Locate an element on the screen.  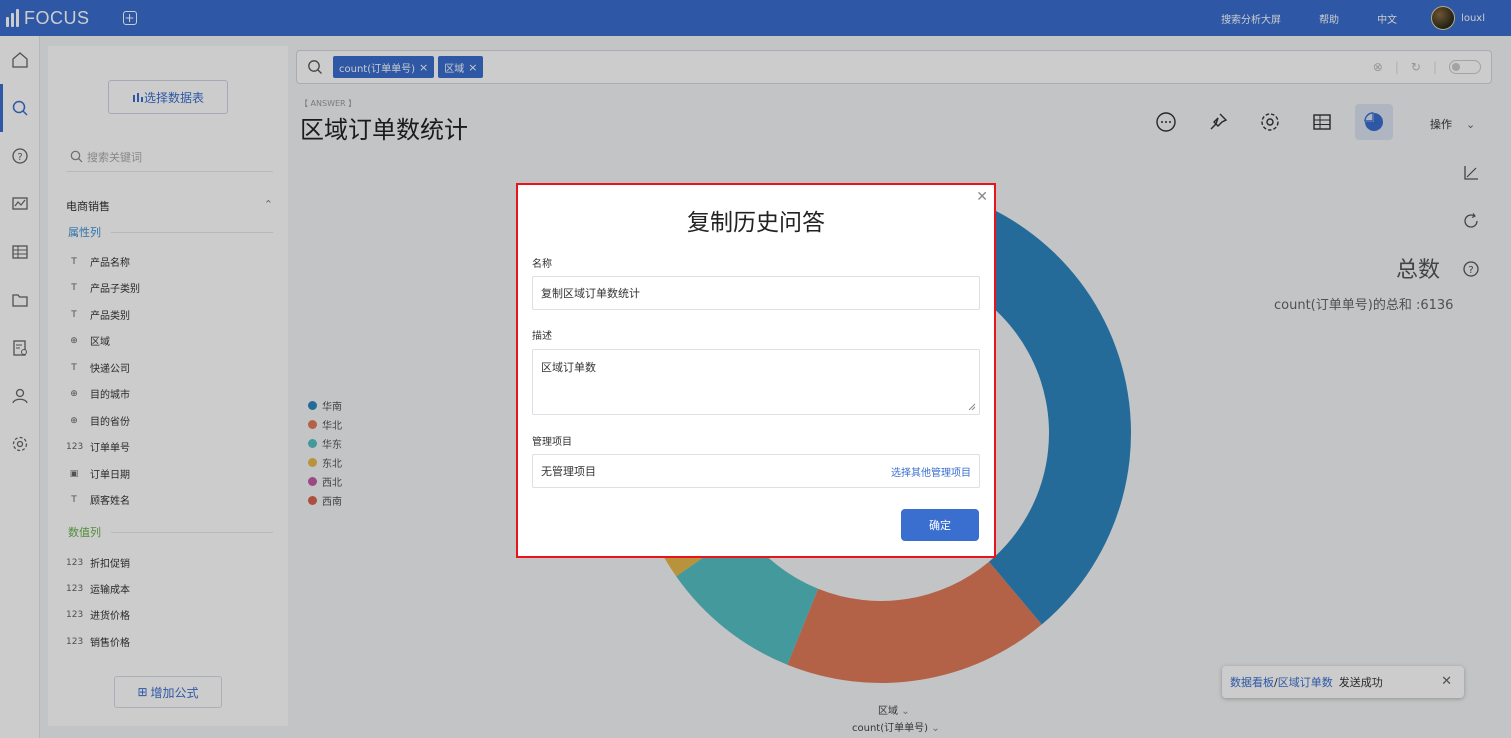
choose-project-link: 选择其他管理项目 is located at coordinates (931, 471).